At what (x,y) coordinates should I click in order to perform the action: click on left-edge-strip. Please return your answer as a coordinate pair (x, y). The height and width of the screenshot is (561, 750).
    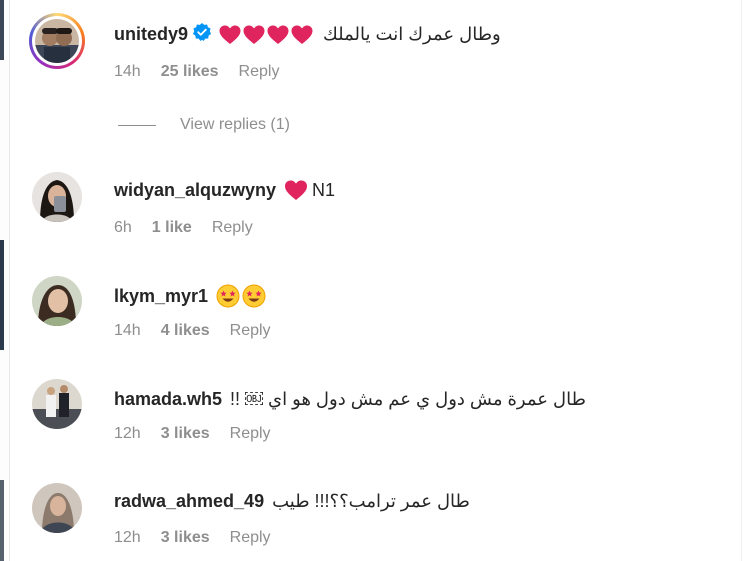
    Looking at the image, I should click on (5, 280).